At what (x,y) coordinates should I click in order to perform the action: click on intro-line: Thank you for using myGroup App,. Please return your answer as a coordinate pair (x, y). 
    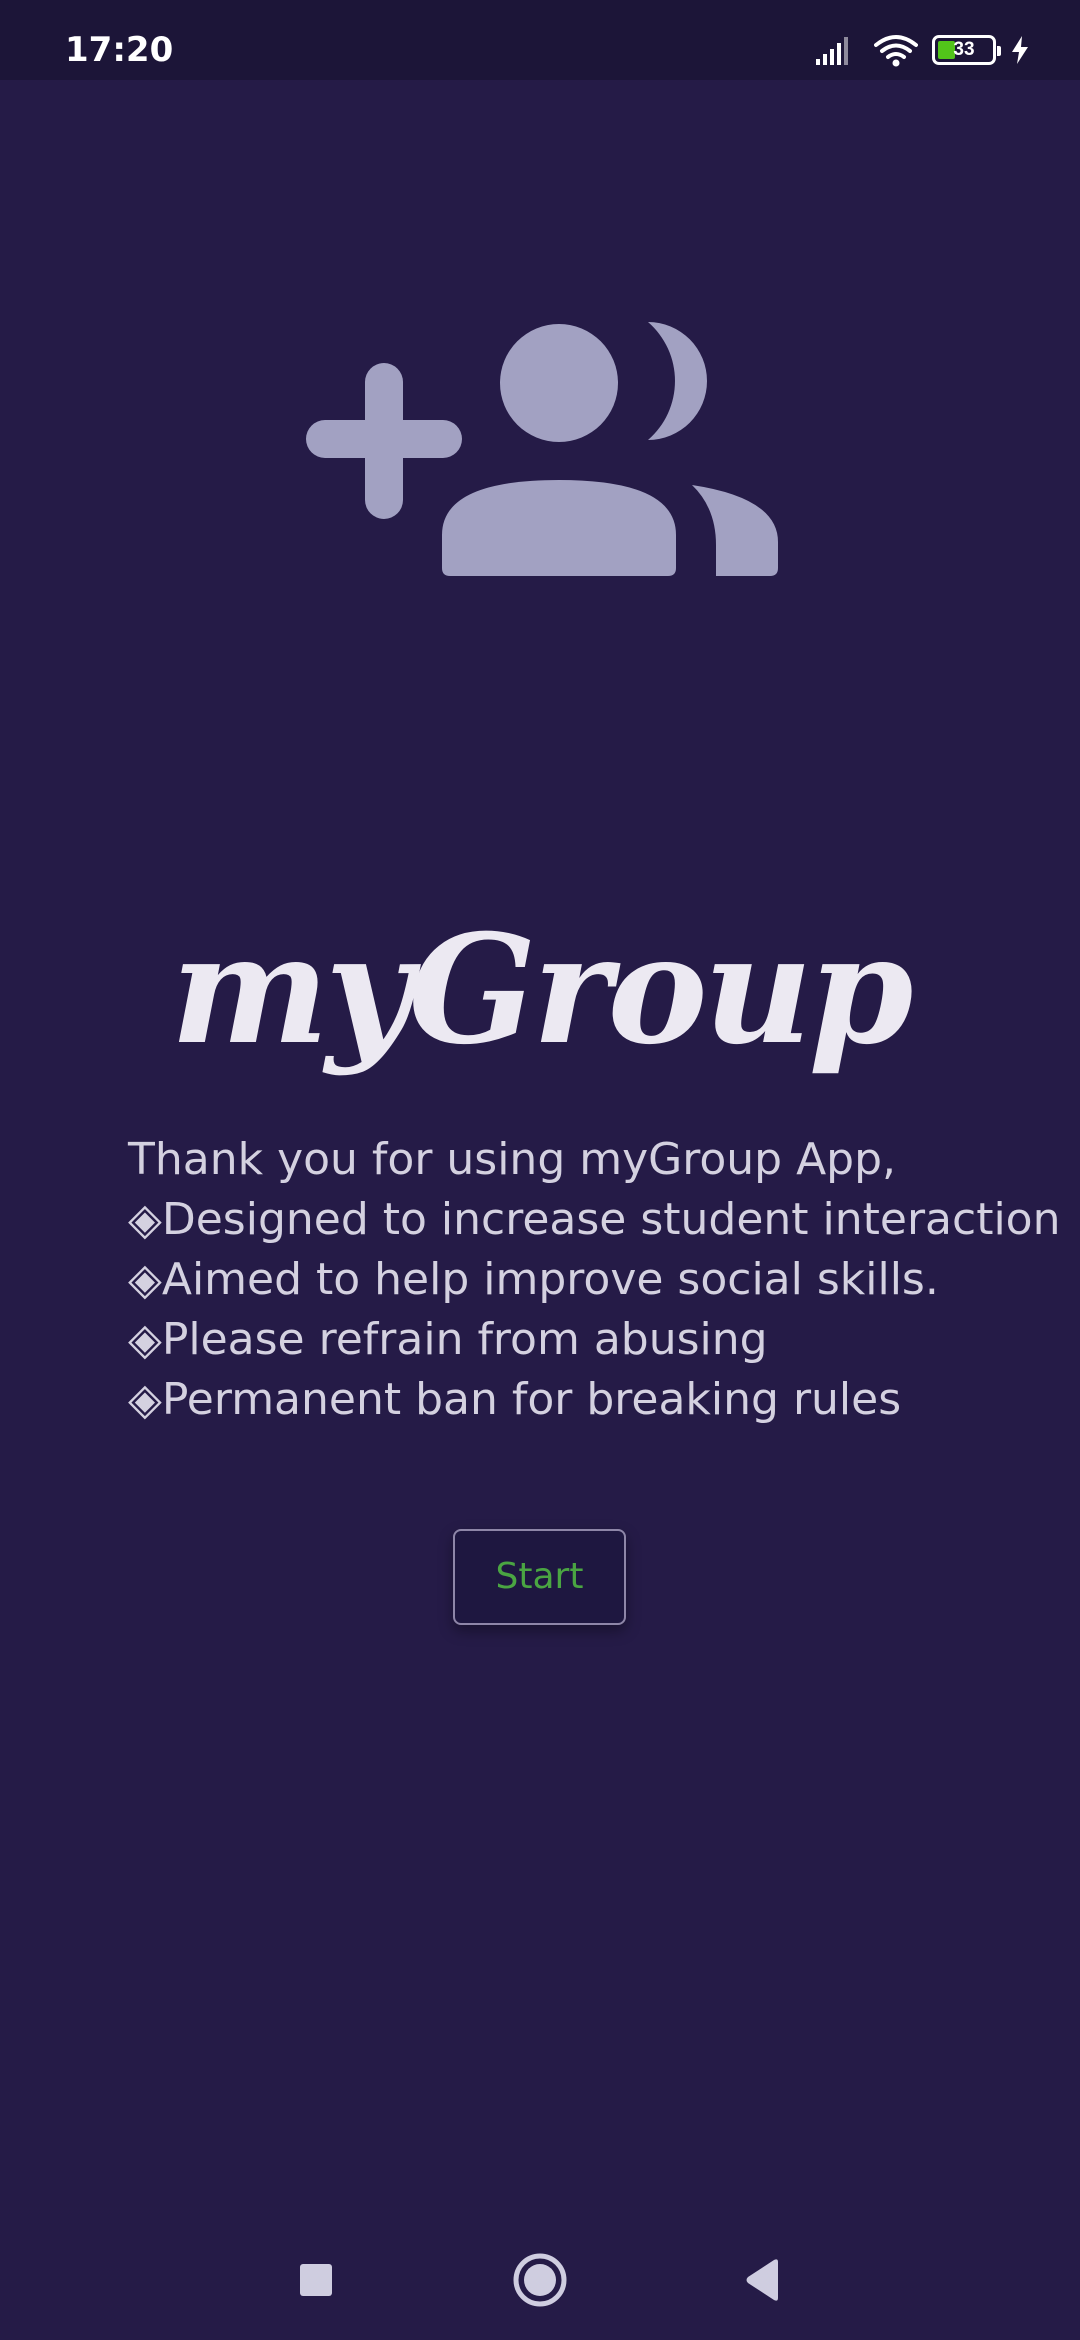
    Looking at the image, I should click on (512, 1159).